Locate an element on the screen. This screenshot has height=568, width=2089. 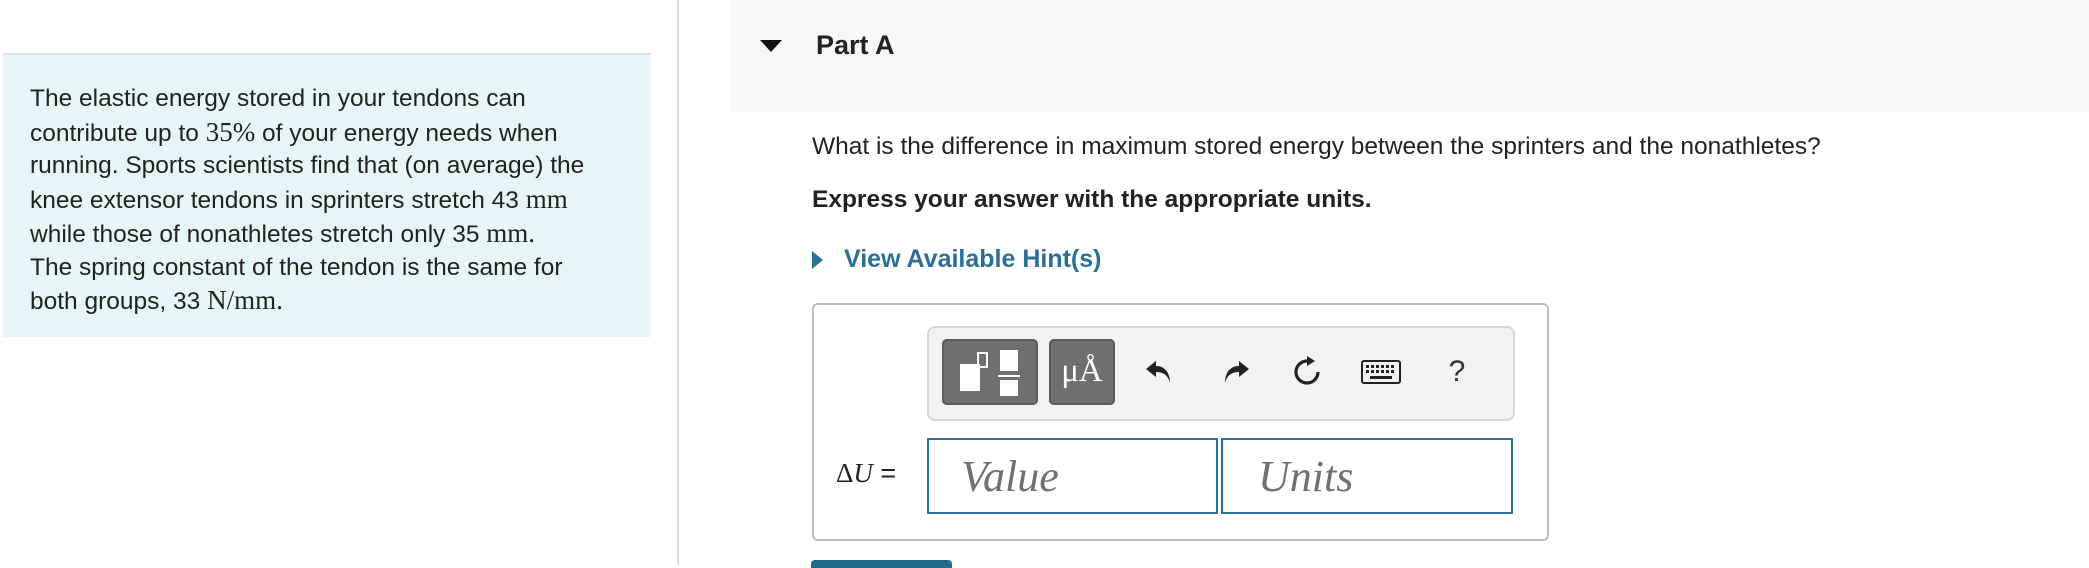
hint-label: View Available Hint(s) is located at coordinates (973, 259).